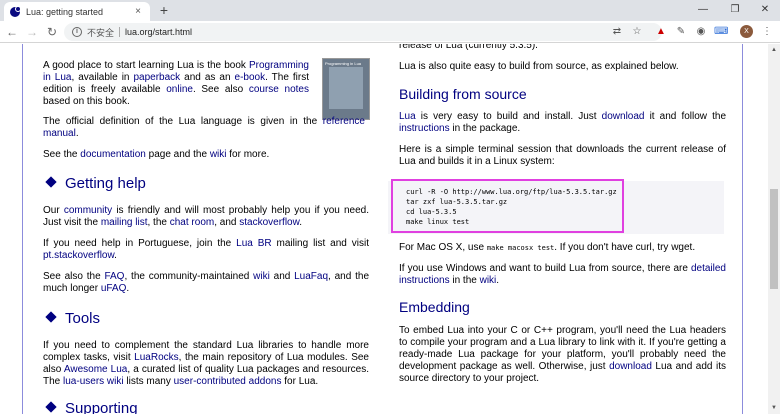 The image size is (780, 414). I want to click on tab-strip: Lua: getting started × + — ❐ ✕, so click(390, 10).